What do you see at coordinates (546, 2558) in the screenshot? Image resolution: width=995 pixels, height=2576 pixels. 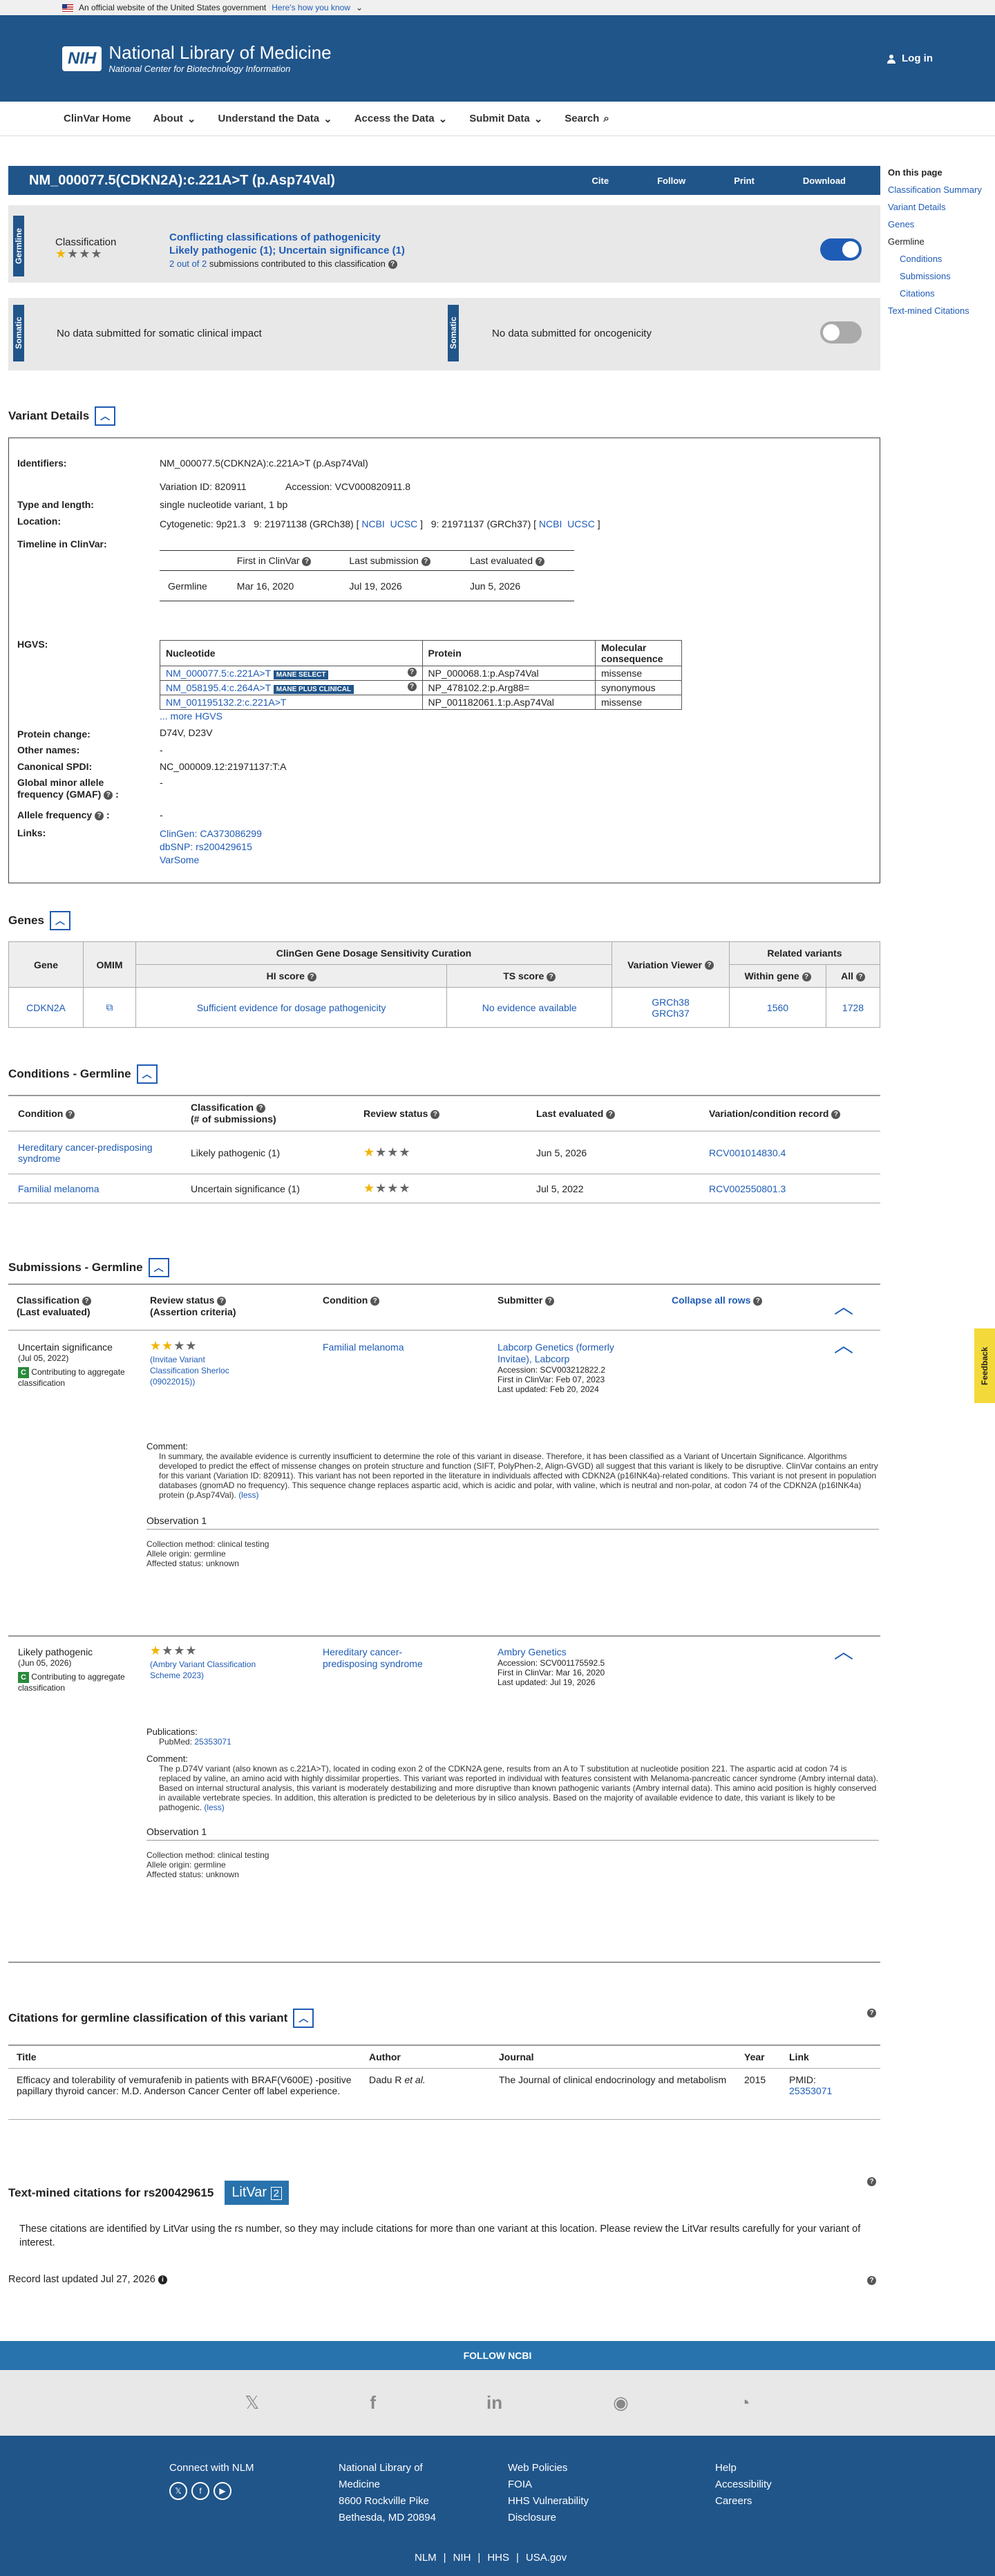 I see `usagov-bottom-link: USA.gov` at bounding box center [546, 2558].